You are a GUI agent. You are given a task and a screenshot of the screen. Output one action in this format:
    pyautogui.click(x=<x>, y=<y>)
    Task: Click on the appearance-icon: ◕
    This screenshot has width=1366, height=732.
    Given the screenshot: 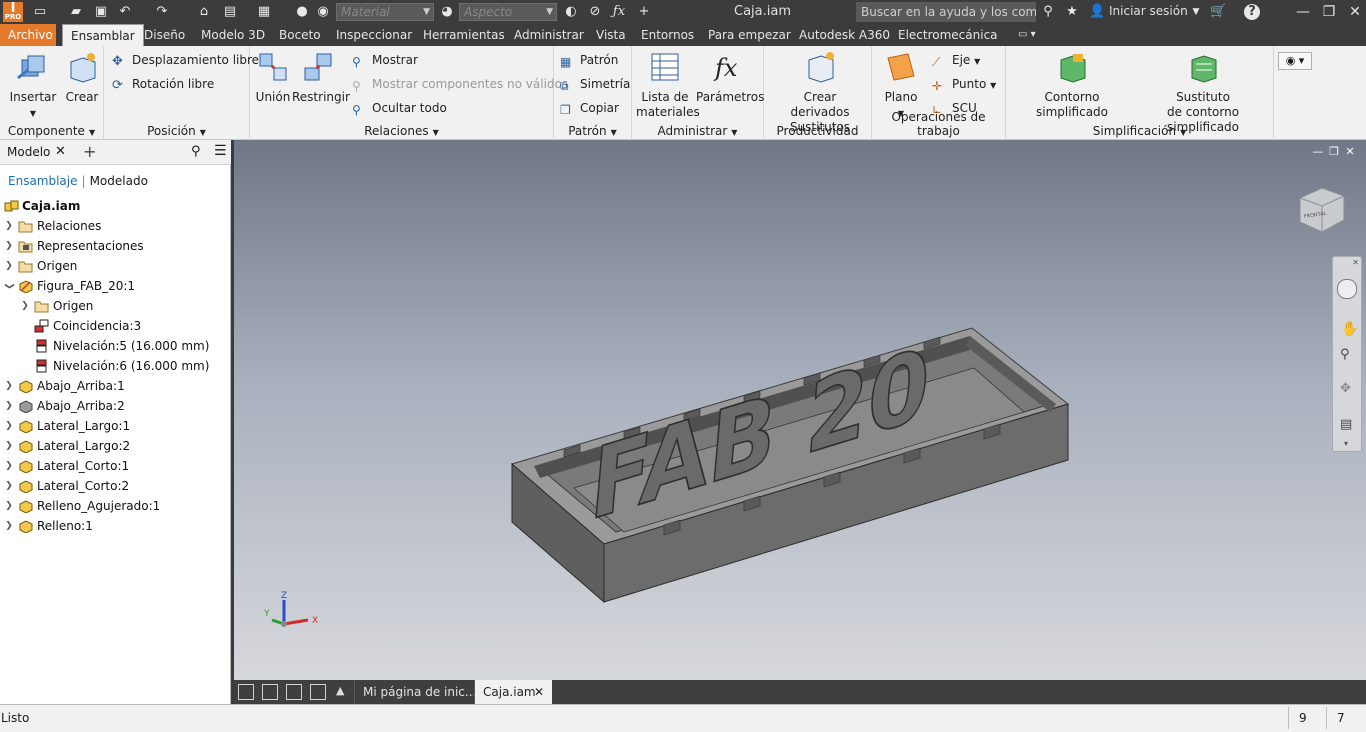 What is the action you would take?
    pyautogui.click(x=447, y=12)
    